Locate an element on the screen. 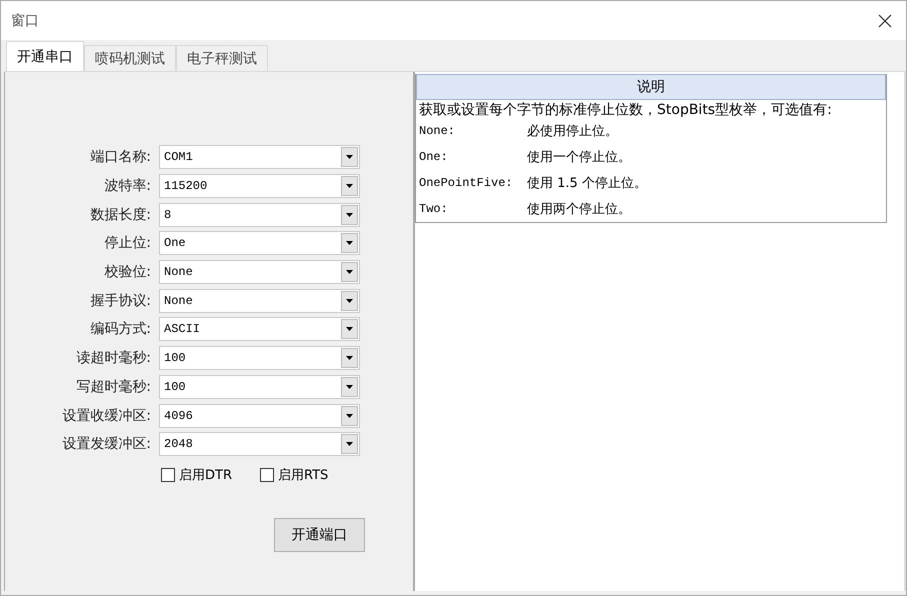 This screenshot has width=907, height=596. dropdown: COM1 is located at coordinates (259, 157).